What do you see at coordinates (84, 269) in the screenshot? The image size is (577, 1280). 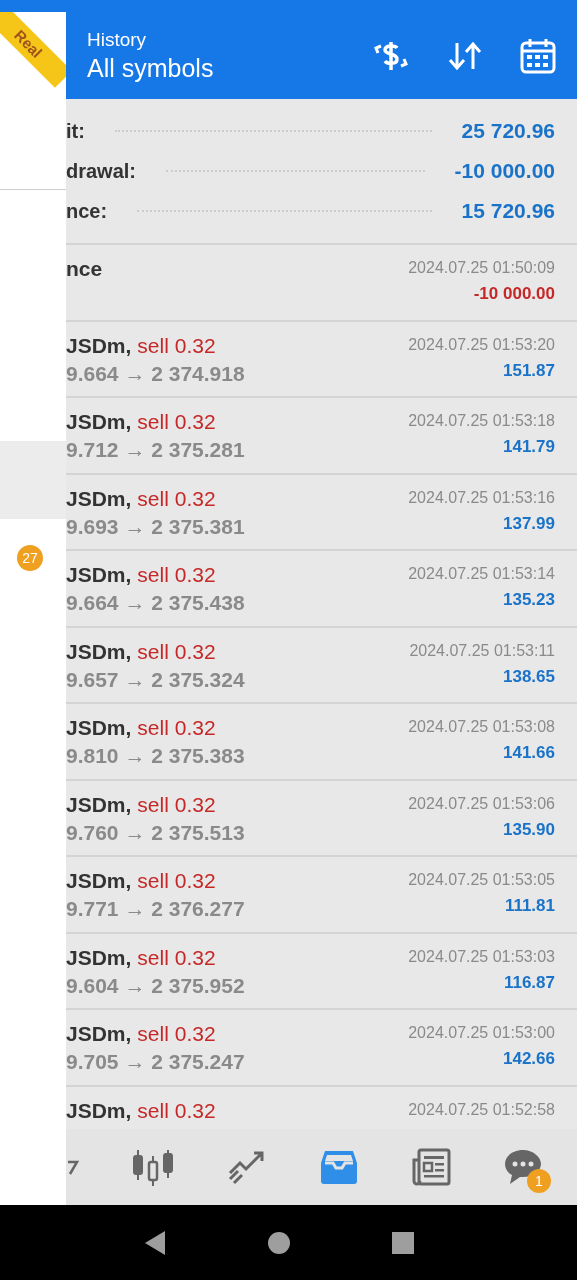 I see `deal-title: nce` at bounding box center [84, 269].